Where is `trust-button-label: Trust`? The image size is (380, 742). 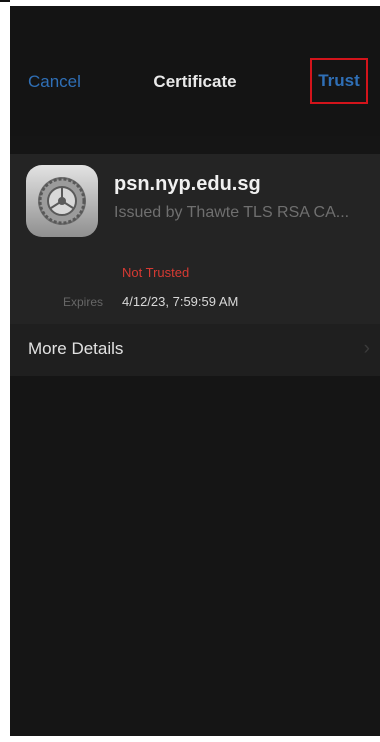
trust-button-label: Trust is located at coordinates (339, 80).